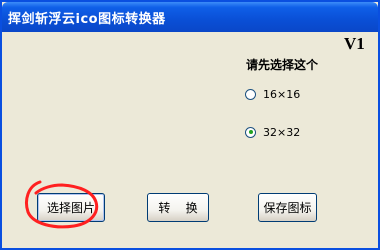 This screenshot has height=250, width=380. What do you see at coordinates (305, 94) in the screenshot?
I see `radio-16x16: 16×16` at bounding box center [305, 94].